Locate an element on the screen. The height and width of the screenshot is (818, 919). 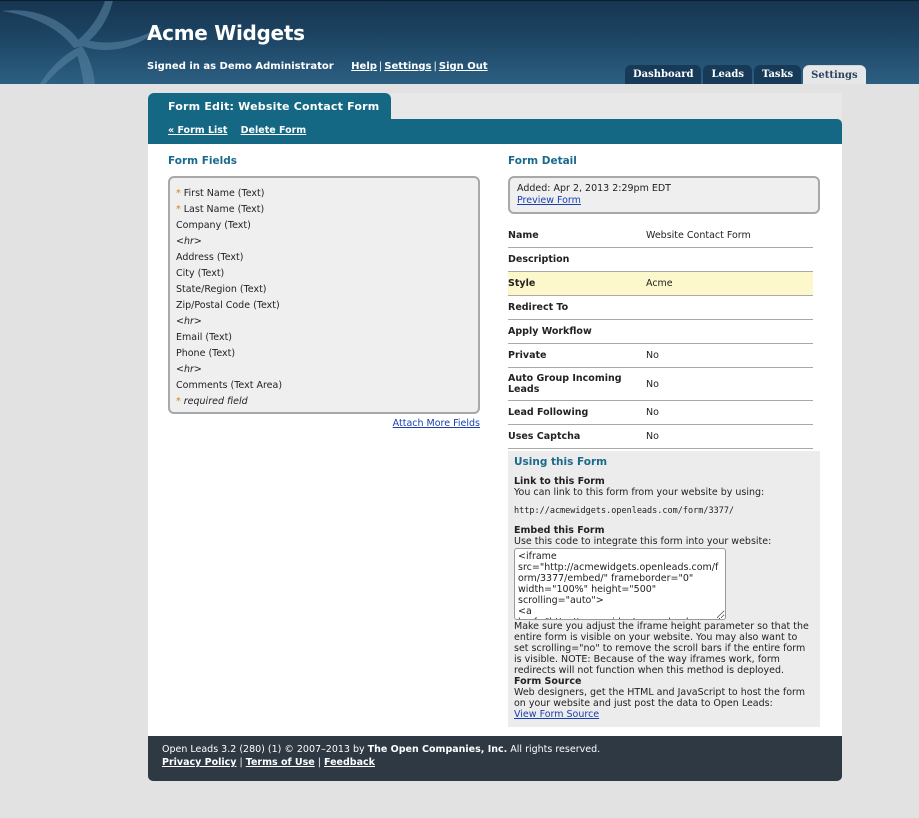
link-heading: Link to this Form is located at coordinates (559, 481).